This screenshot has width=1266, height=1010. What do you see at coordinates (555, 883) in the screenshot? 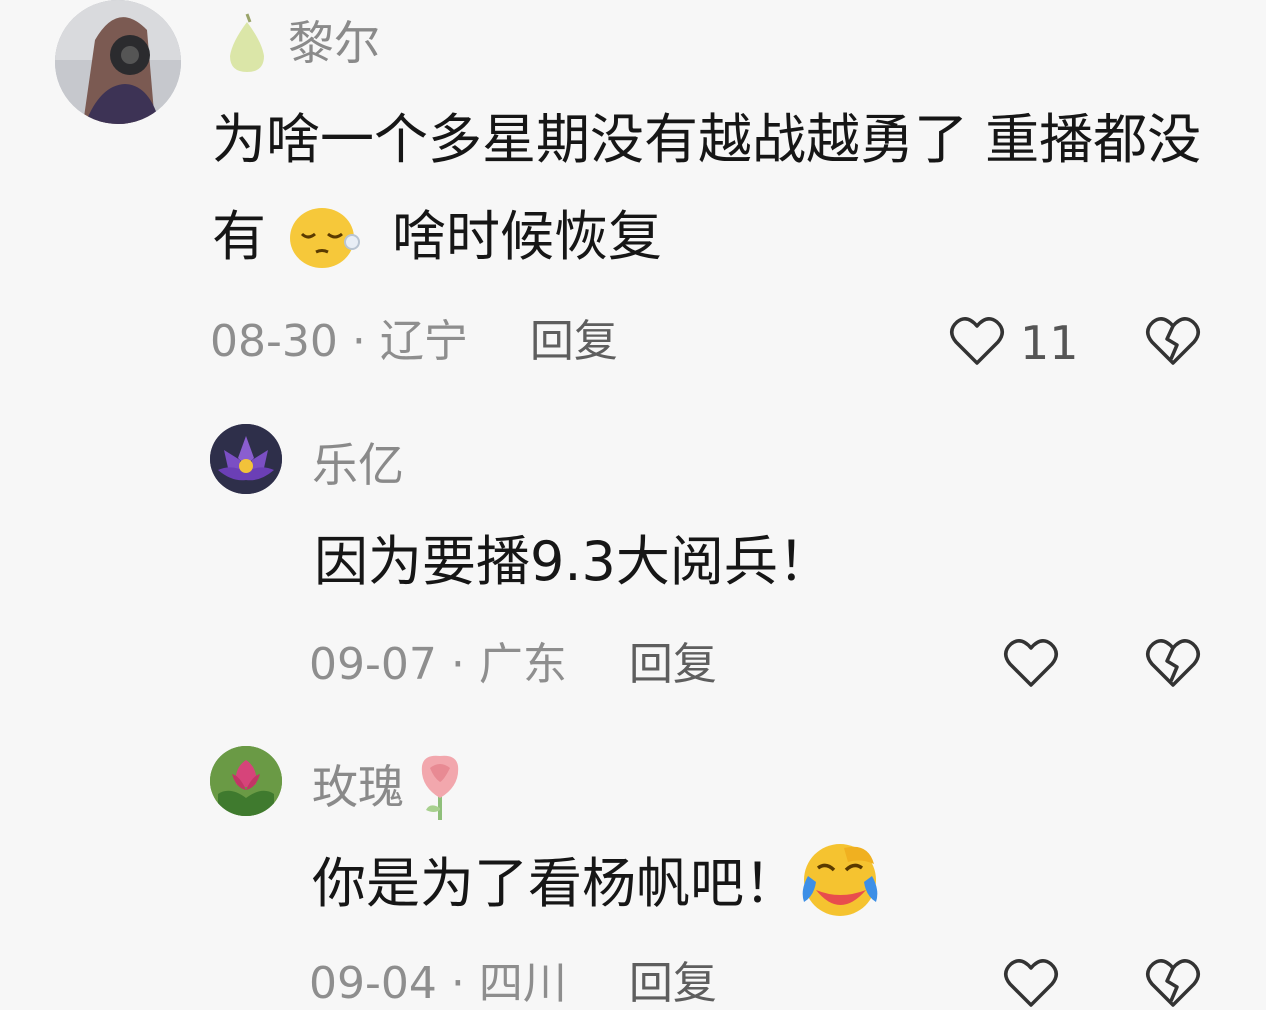
I see `comment-text: 你是为了看杨帆吧！` at bounding box center [555, 883].